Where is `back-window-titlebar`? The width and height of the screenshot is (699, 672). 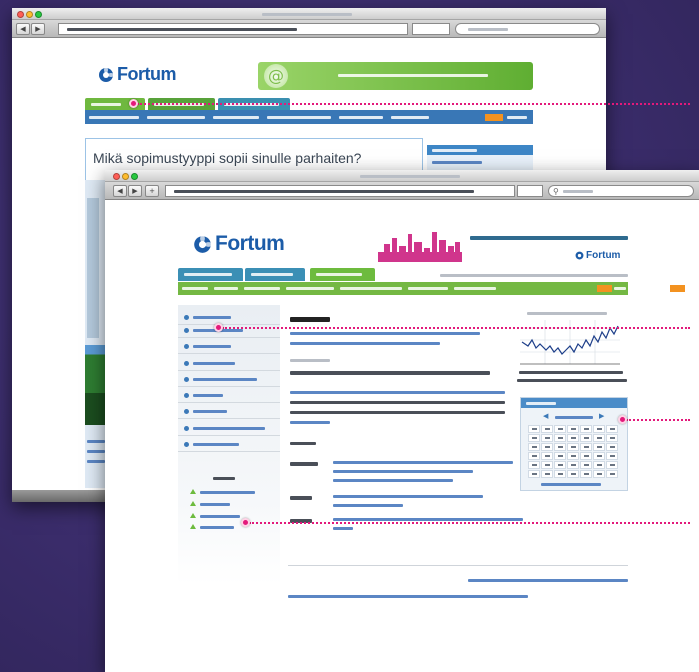
back-window-titlebar is located at coordinates (309, 14).